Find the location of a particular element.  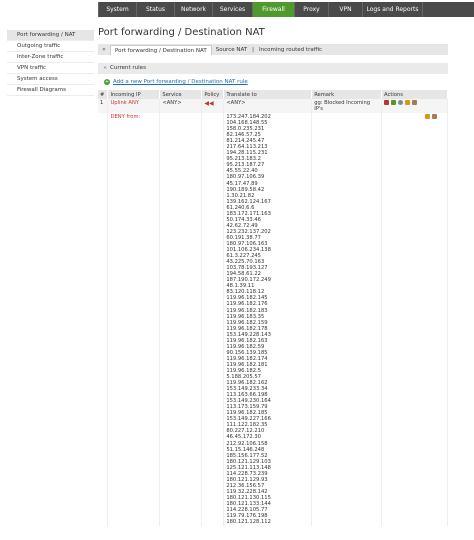

sidebar-item-inter-zone-traffic: Inter-Zone traffic is located at coordinates (50, 57).